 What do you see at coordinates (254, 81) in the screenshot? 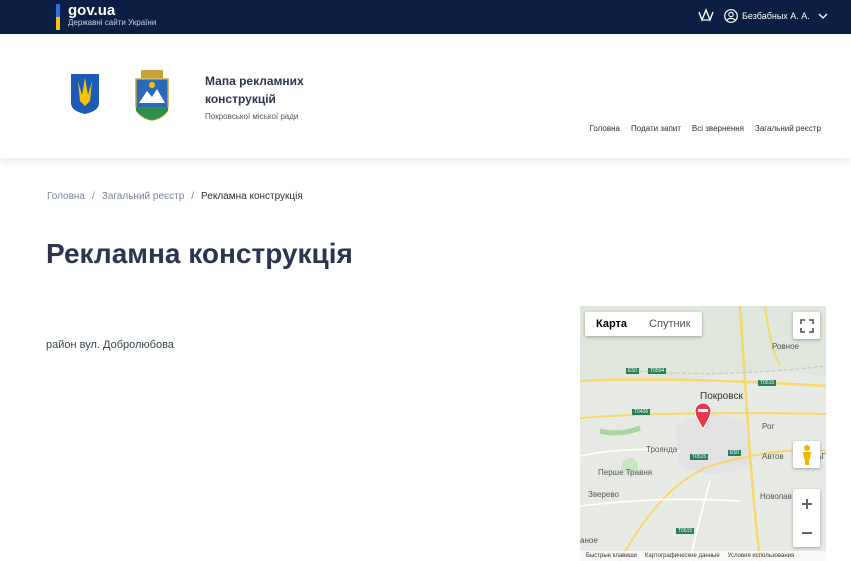
I see `site-title-line1: Мапа рекламних` at bounding box center [254, 81].